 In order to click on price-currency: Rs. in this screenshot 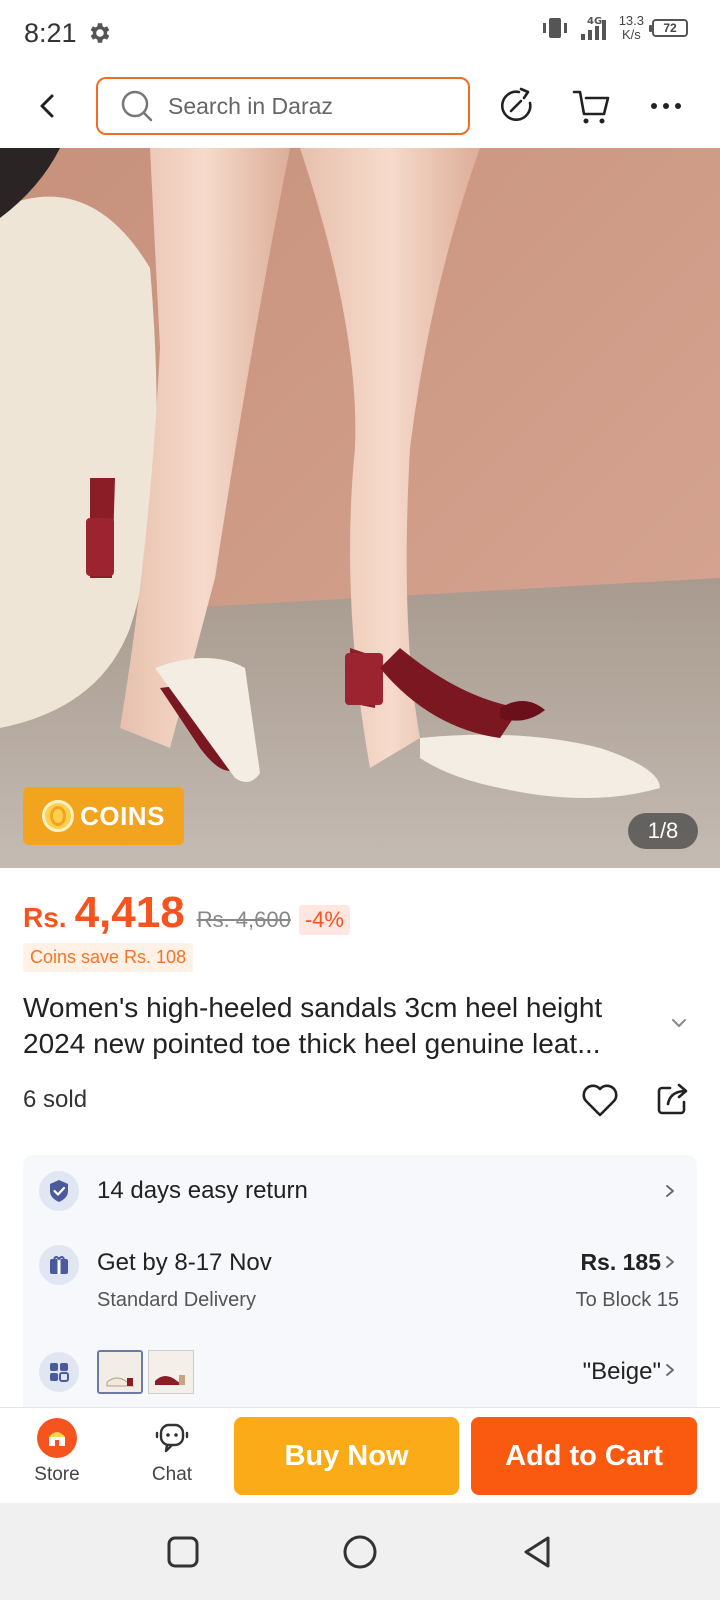, I will do `click(45, 917)`.